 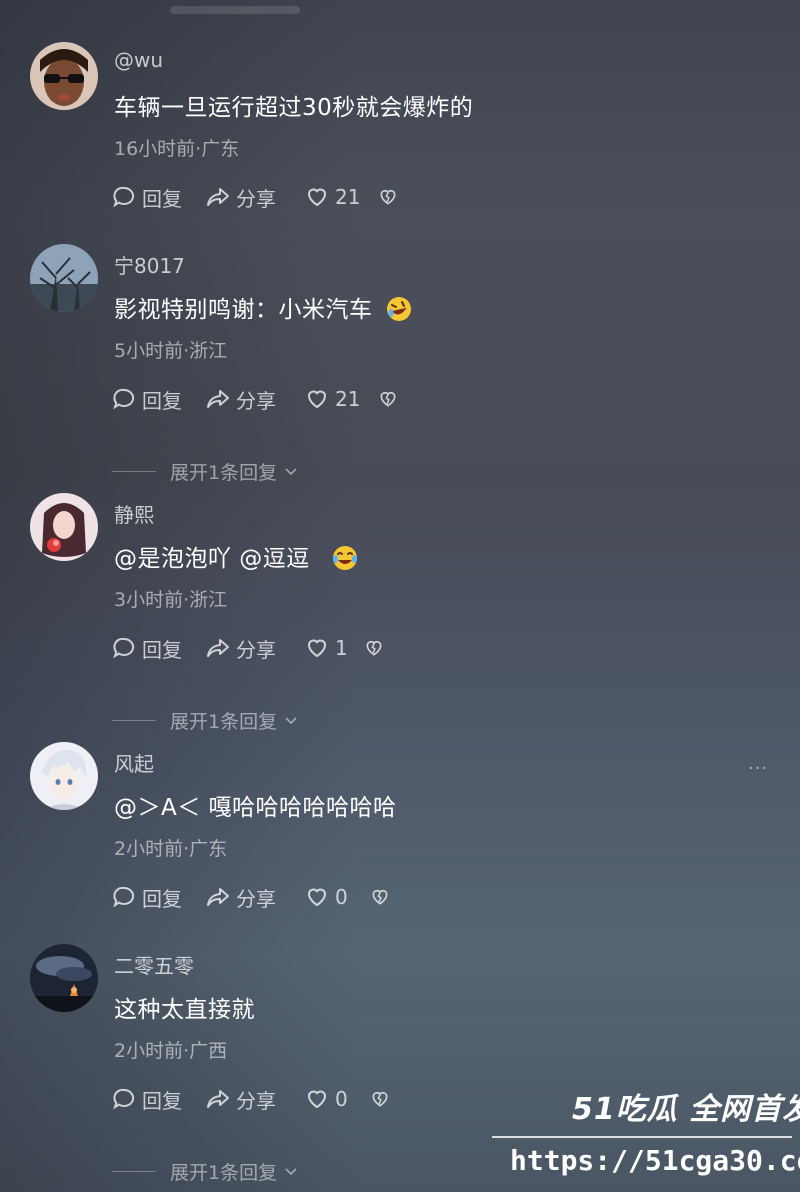 What do you see at coordinates (263, 307) in the screenshot?
I see `comment-text: 影视特别鸣谢：小米汽车` at bounding box center [263, 307].